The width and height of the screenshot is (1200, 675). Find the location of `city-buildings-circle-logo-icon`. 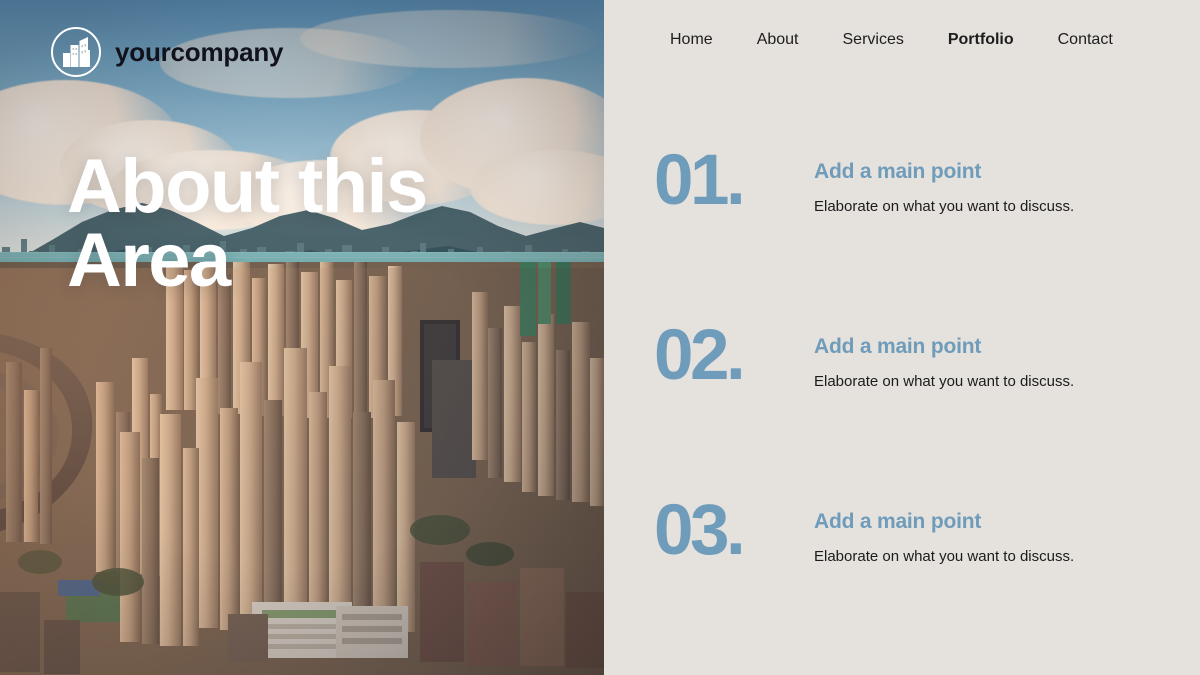

city-buildings-circle-logo-icon is located at coordinates (76, 52).